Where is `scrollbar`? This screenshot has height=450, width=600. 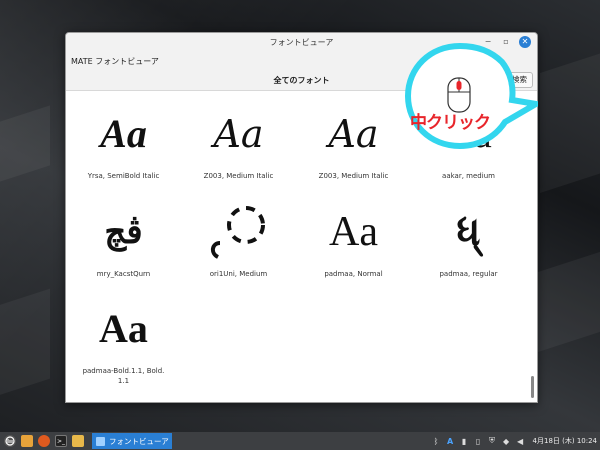
scrollbar is located at coordinates (532, 387).